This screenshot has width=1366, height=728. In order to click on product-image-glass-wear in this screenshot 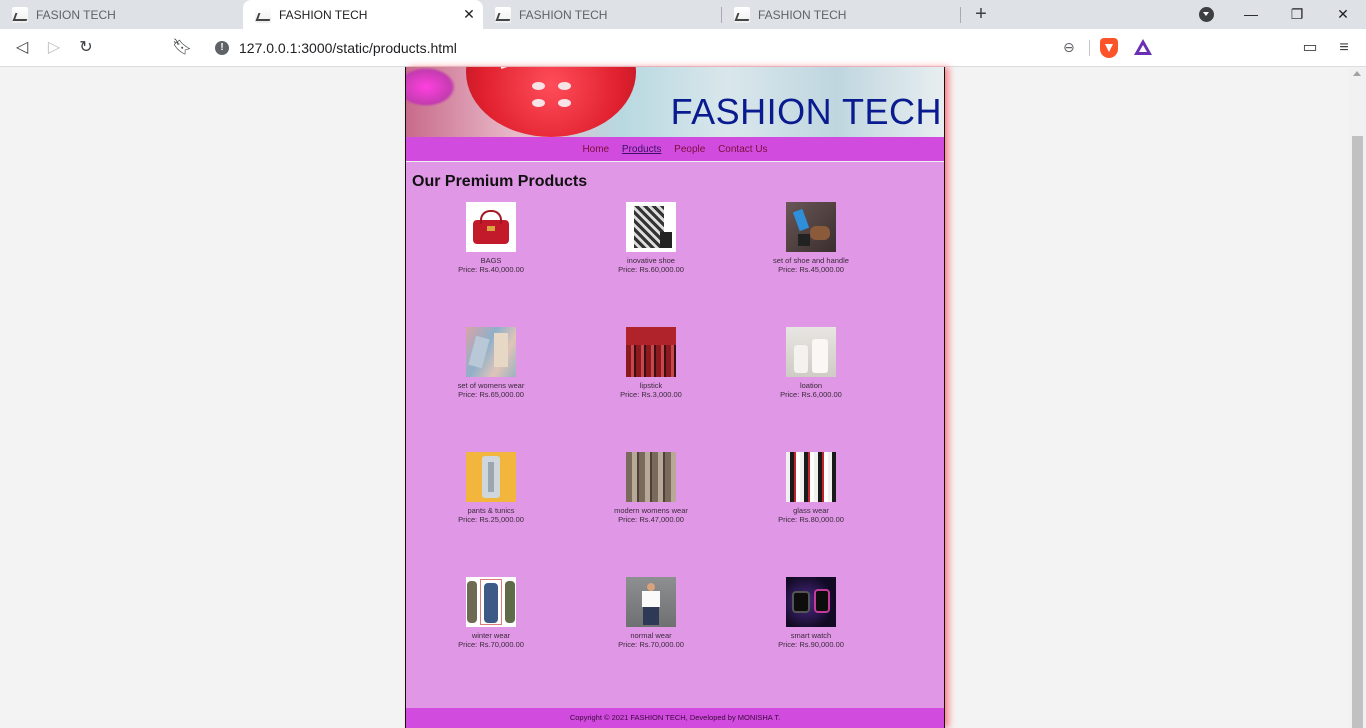, I will do `click(811, 477)`.